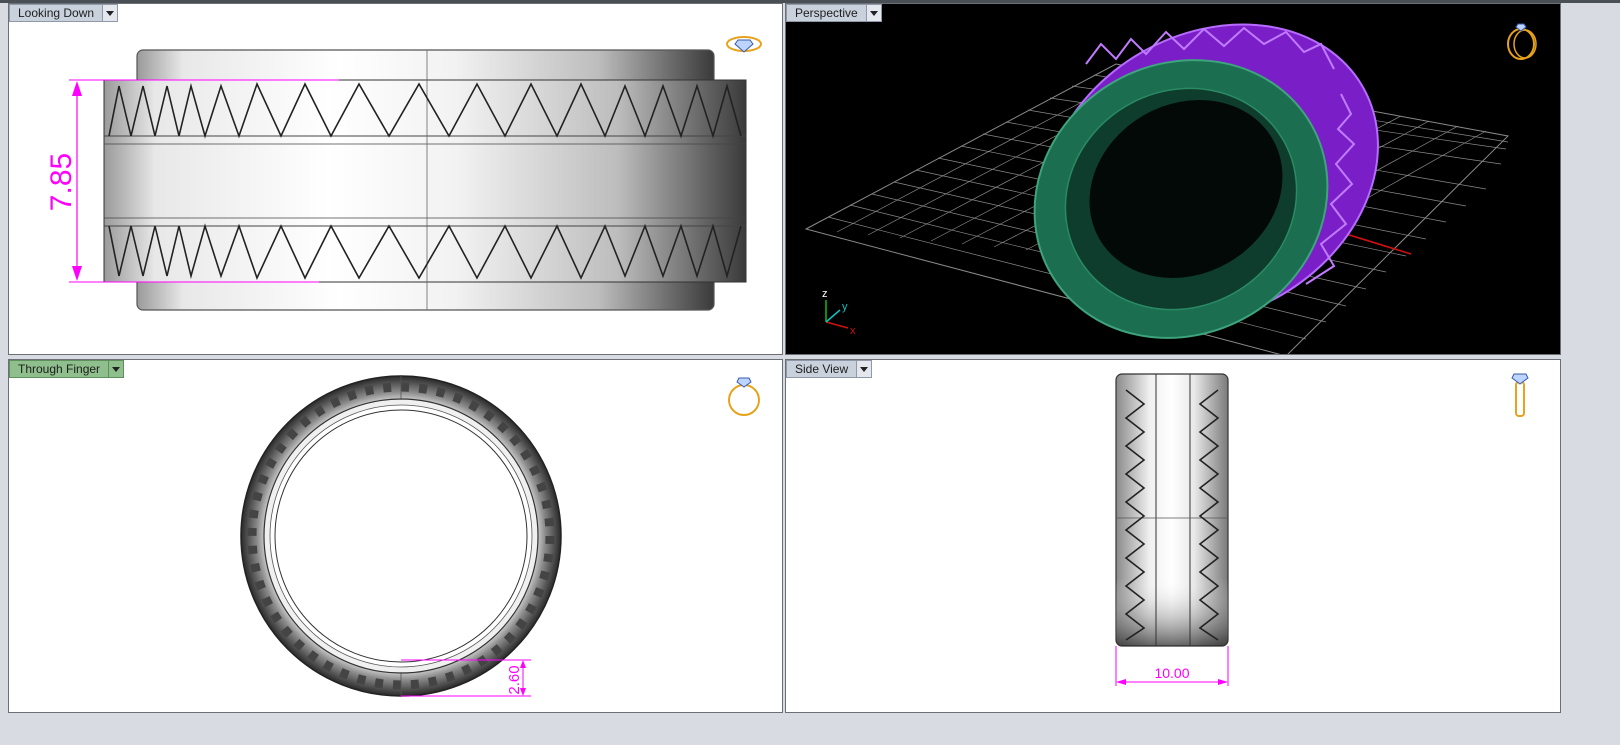  What do you see at coordinates (1522, 41) in the screenshot?
I see `ring-perspective-icon` at bounding box center [1522, 41].